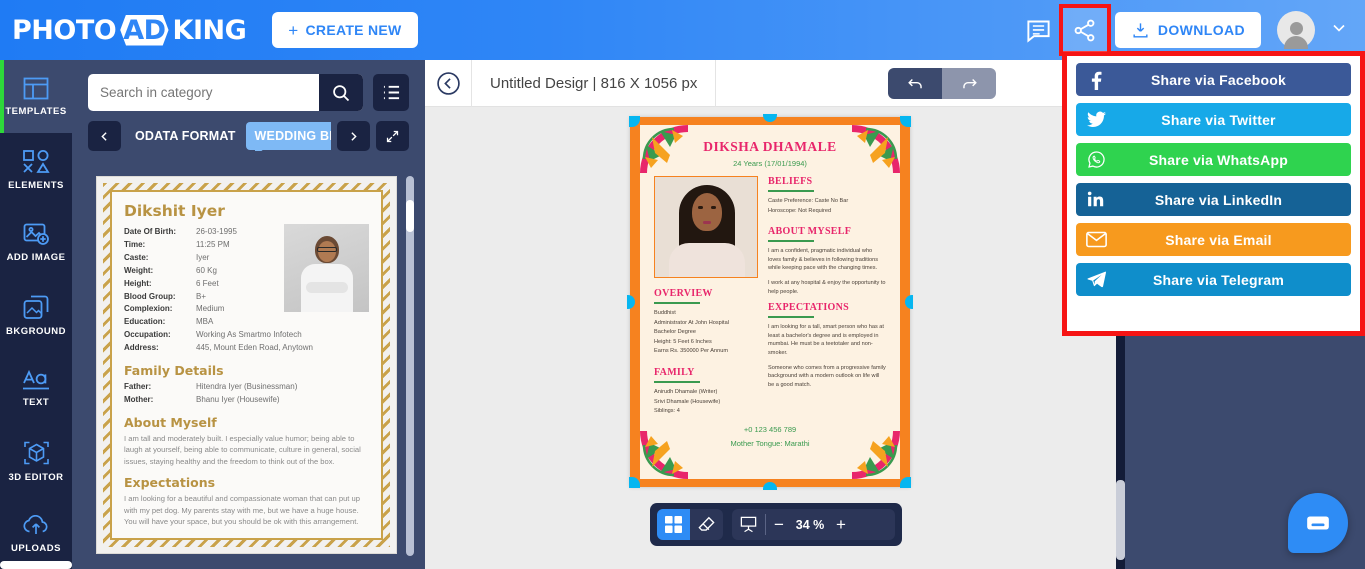 The image size is (1365, 569). What do you see at coordinates (247, 387) in the screenshot?
I see `field-value: Hitendra Iyer (Businessman)` at bounding box center [247, 387].